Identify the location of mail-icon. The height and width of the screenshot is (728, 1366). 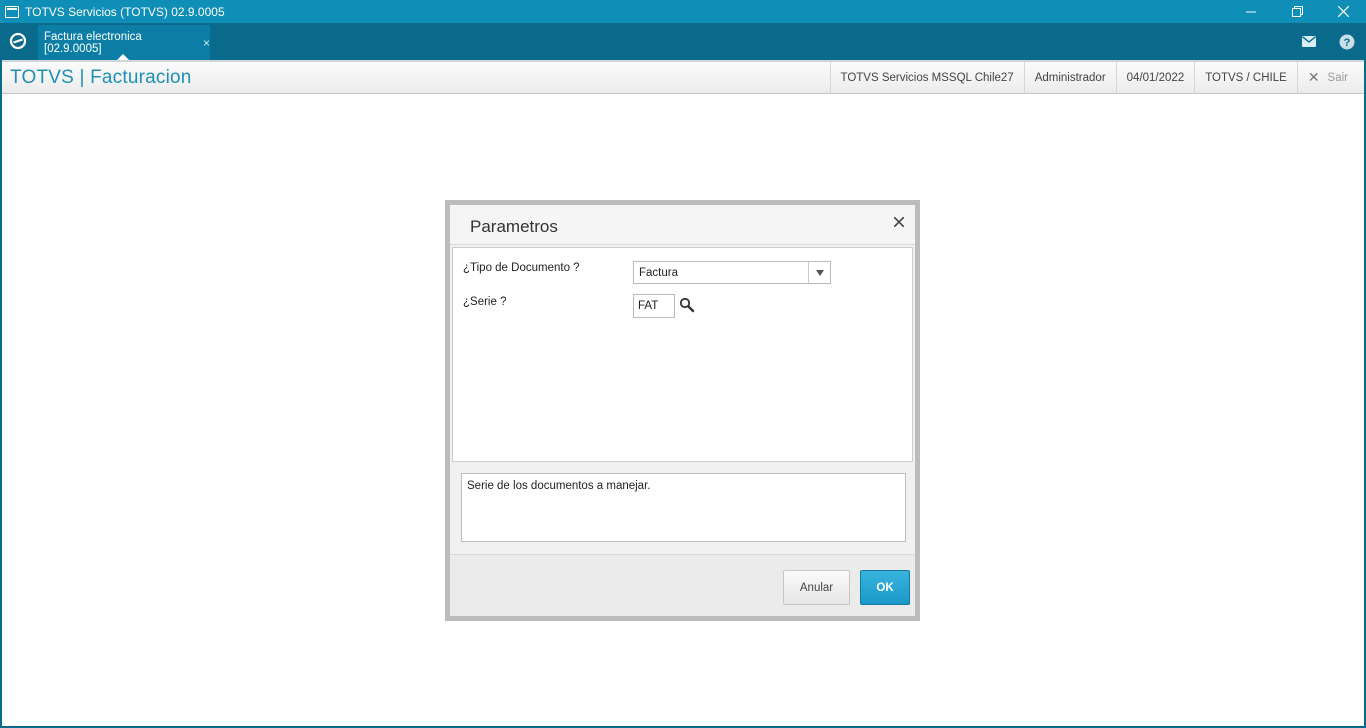
(1309, 41).